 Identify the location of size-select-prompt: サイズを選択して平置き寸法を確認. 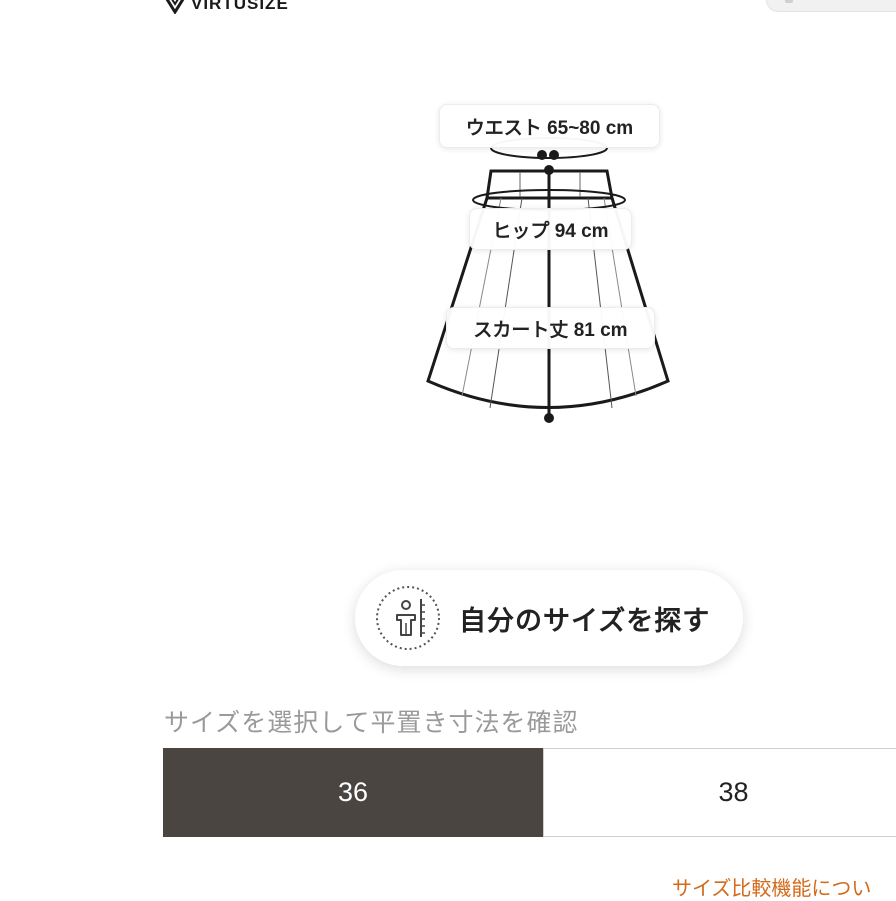
(371, 722).